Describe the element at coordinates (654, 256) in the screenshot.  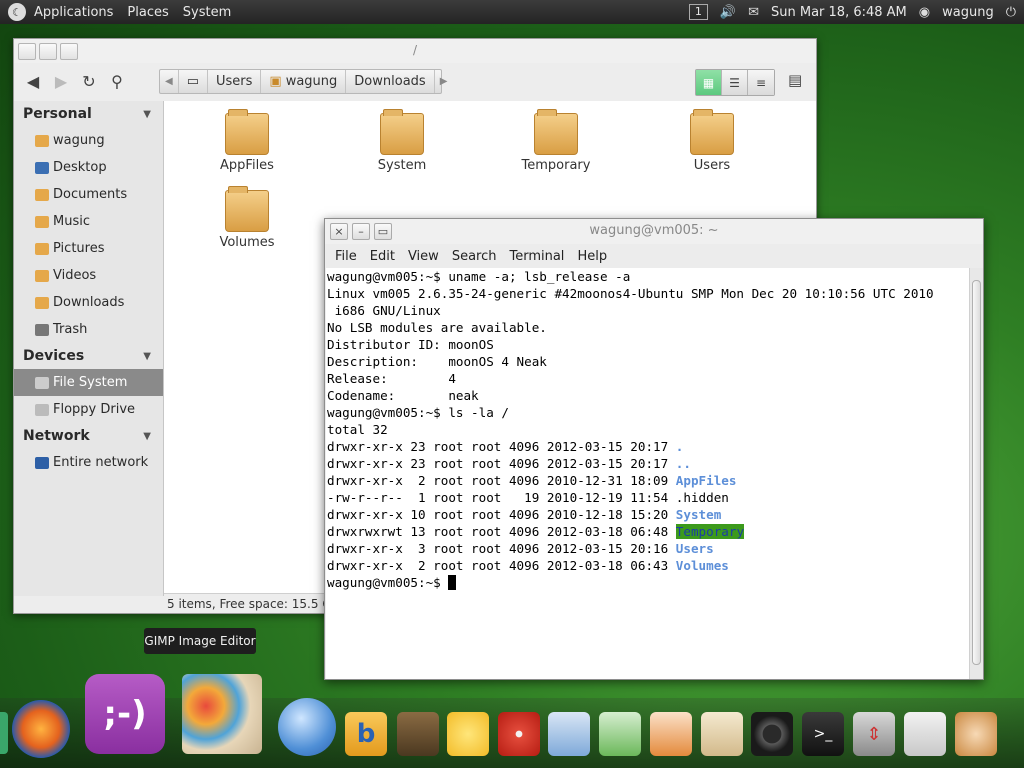
I see `terminal-menubar: File Edit View Search Terminal Help` at that location.